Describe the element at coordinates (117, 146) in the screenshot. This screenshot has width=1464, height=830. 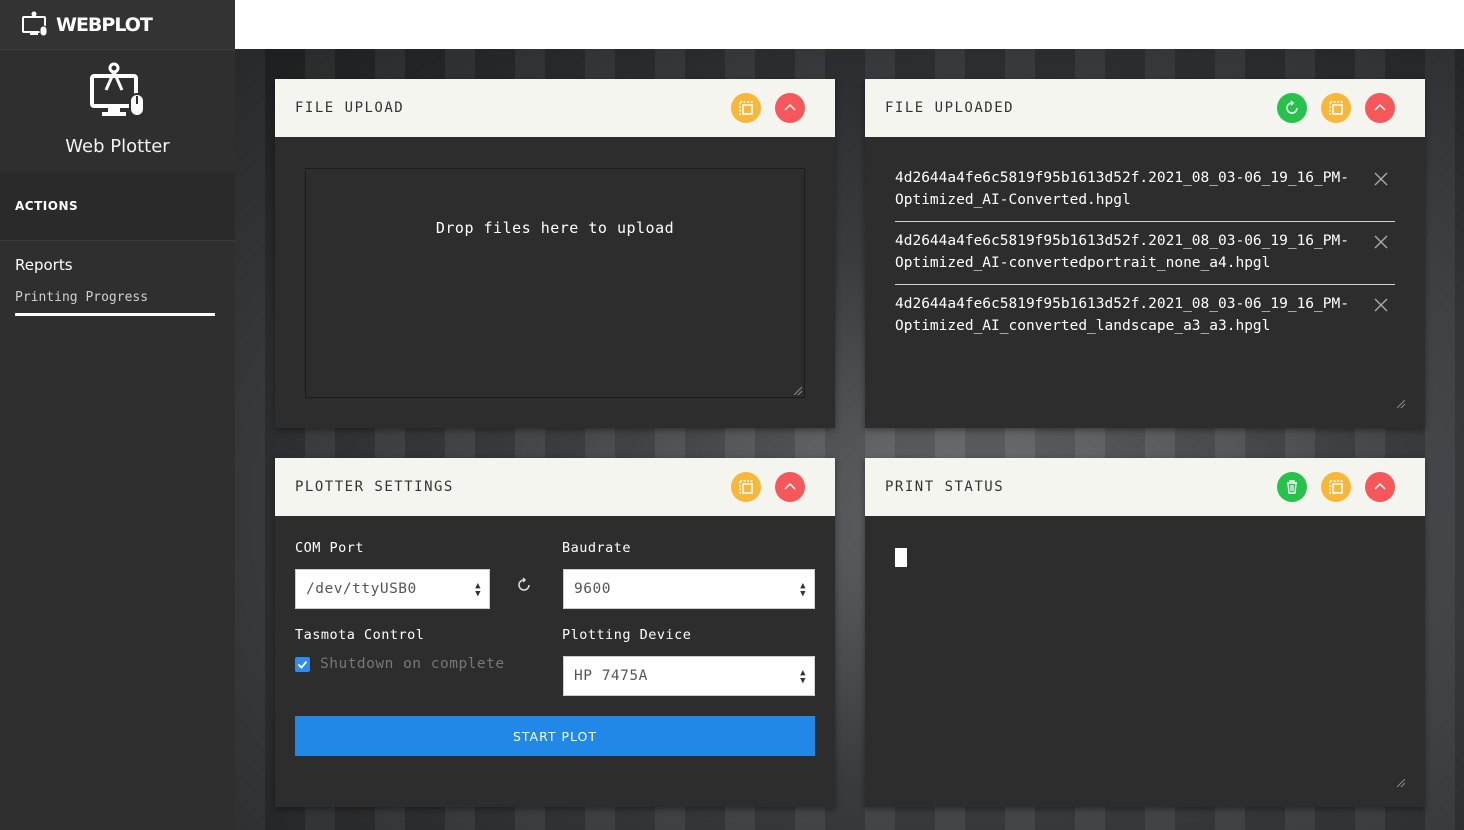
I see `profile-name: Web Plotter` at that location.